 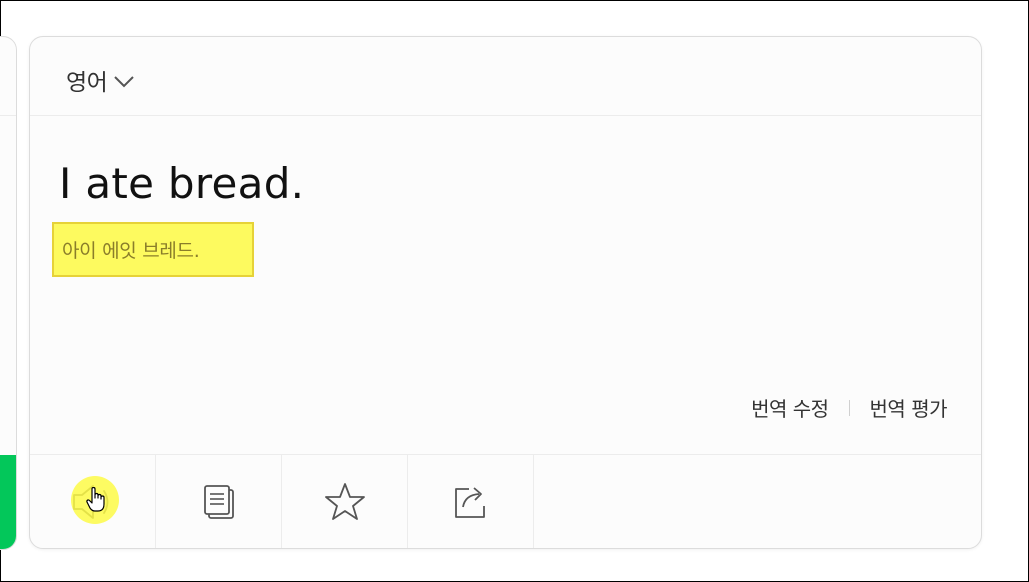 I want to click on share-icon, so click(x=469, y=502).